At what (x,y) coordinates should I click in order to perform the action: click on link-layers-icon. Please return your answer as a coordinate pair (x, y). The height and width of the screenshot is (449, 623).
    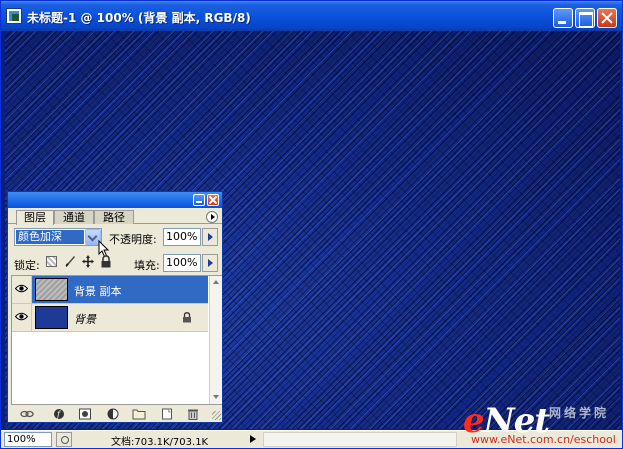
    Looking at the image, I should click on (27, 414).